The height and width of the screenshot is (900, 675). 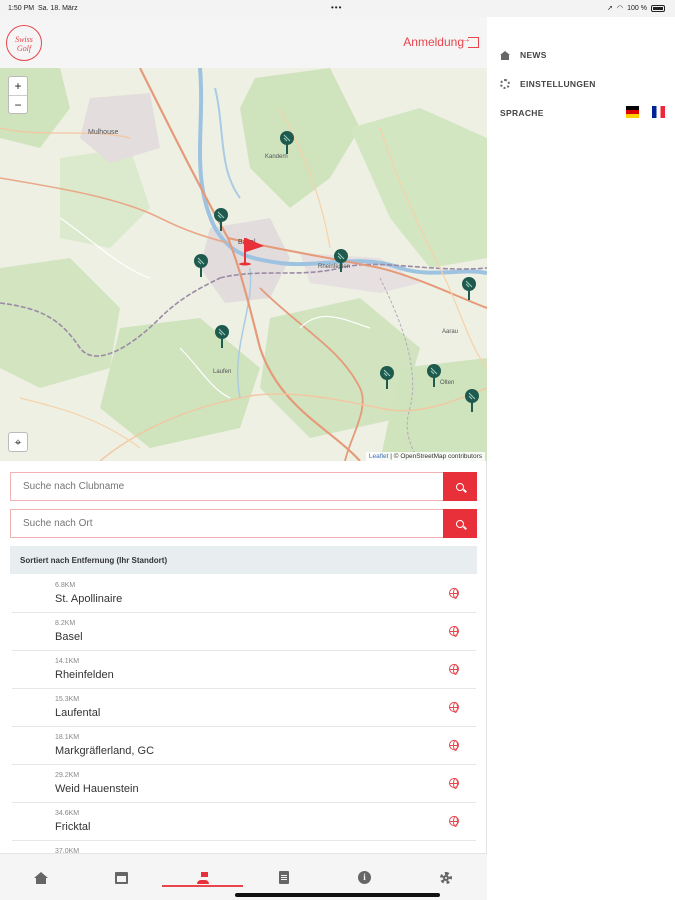 What do you see at coordinates (533, 55) in the screenshot?
I see `side-menu-news-label: NEWS` at bounding box center [533, 55].